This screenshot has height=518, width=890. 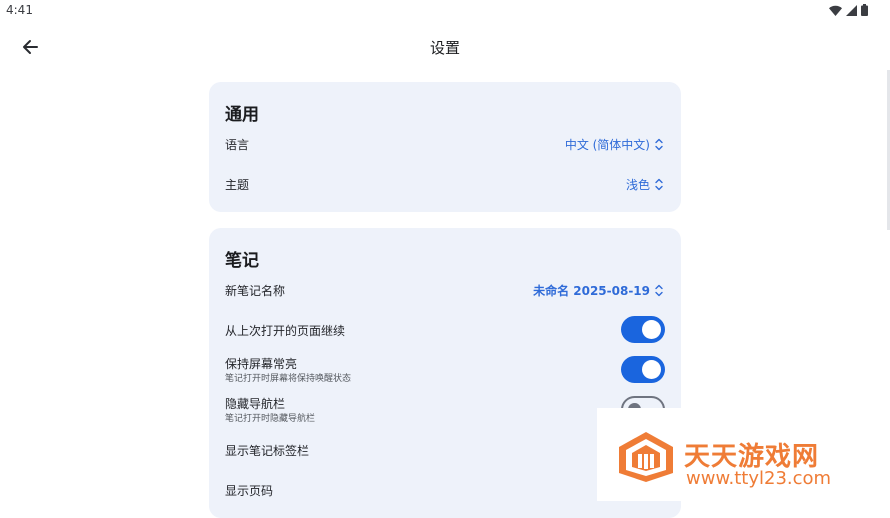 I want to click on hide-nav-bar-sublabel: 笔记打开时隐藏导航栏, so click(x=270, y=419).